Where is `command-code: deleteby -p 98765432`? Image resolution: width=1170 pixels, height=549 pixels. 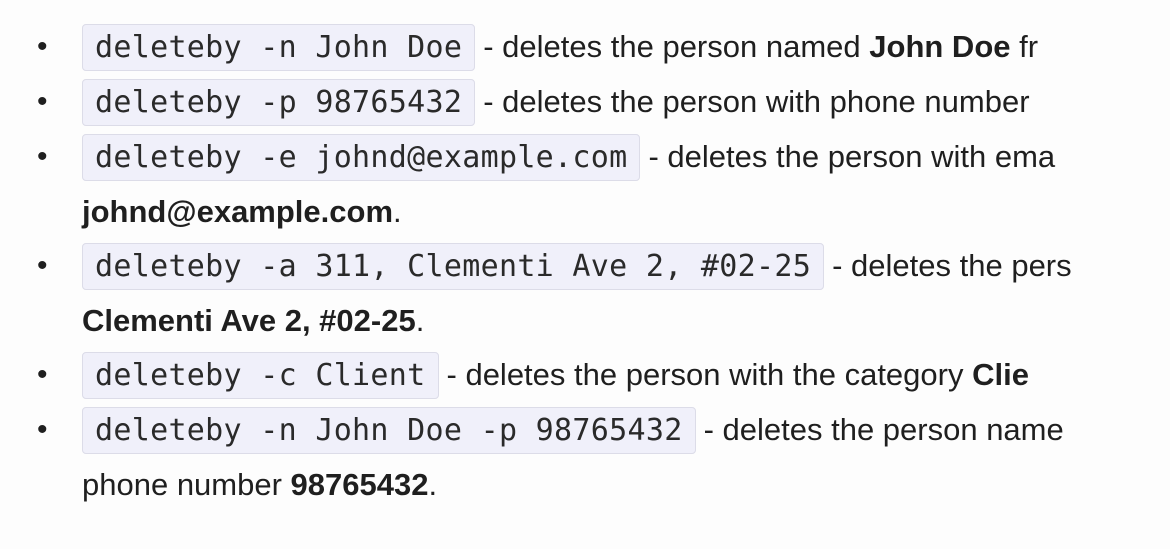
command-code: deleteby -p 98765432 is located at coordinates (279, 102).